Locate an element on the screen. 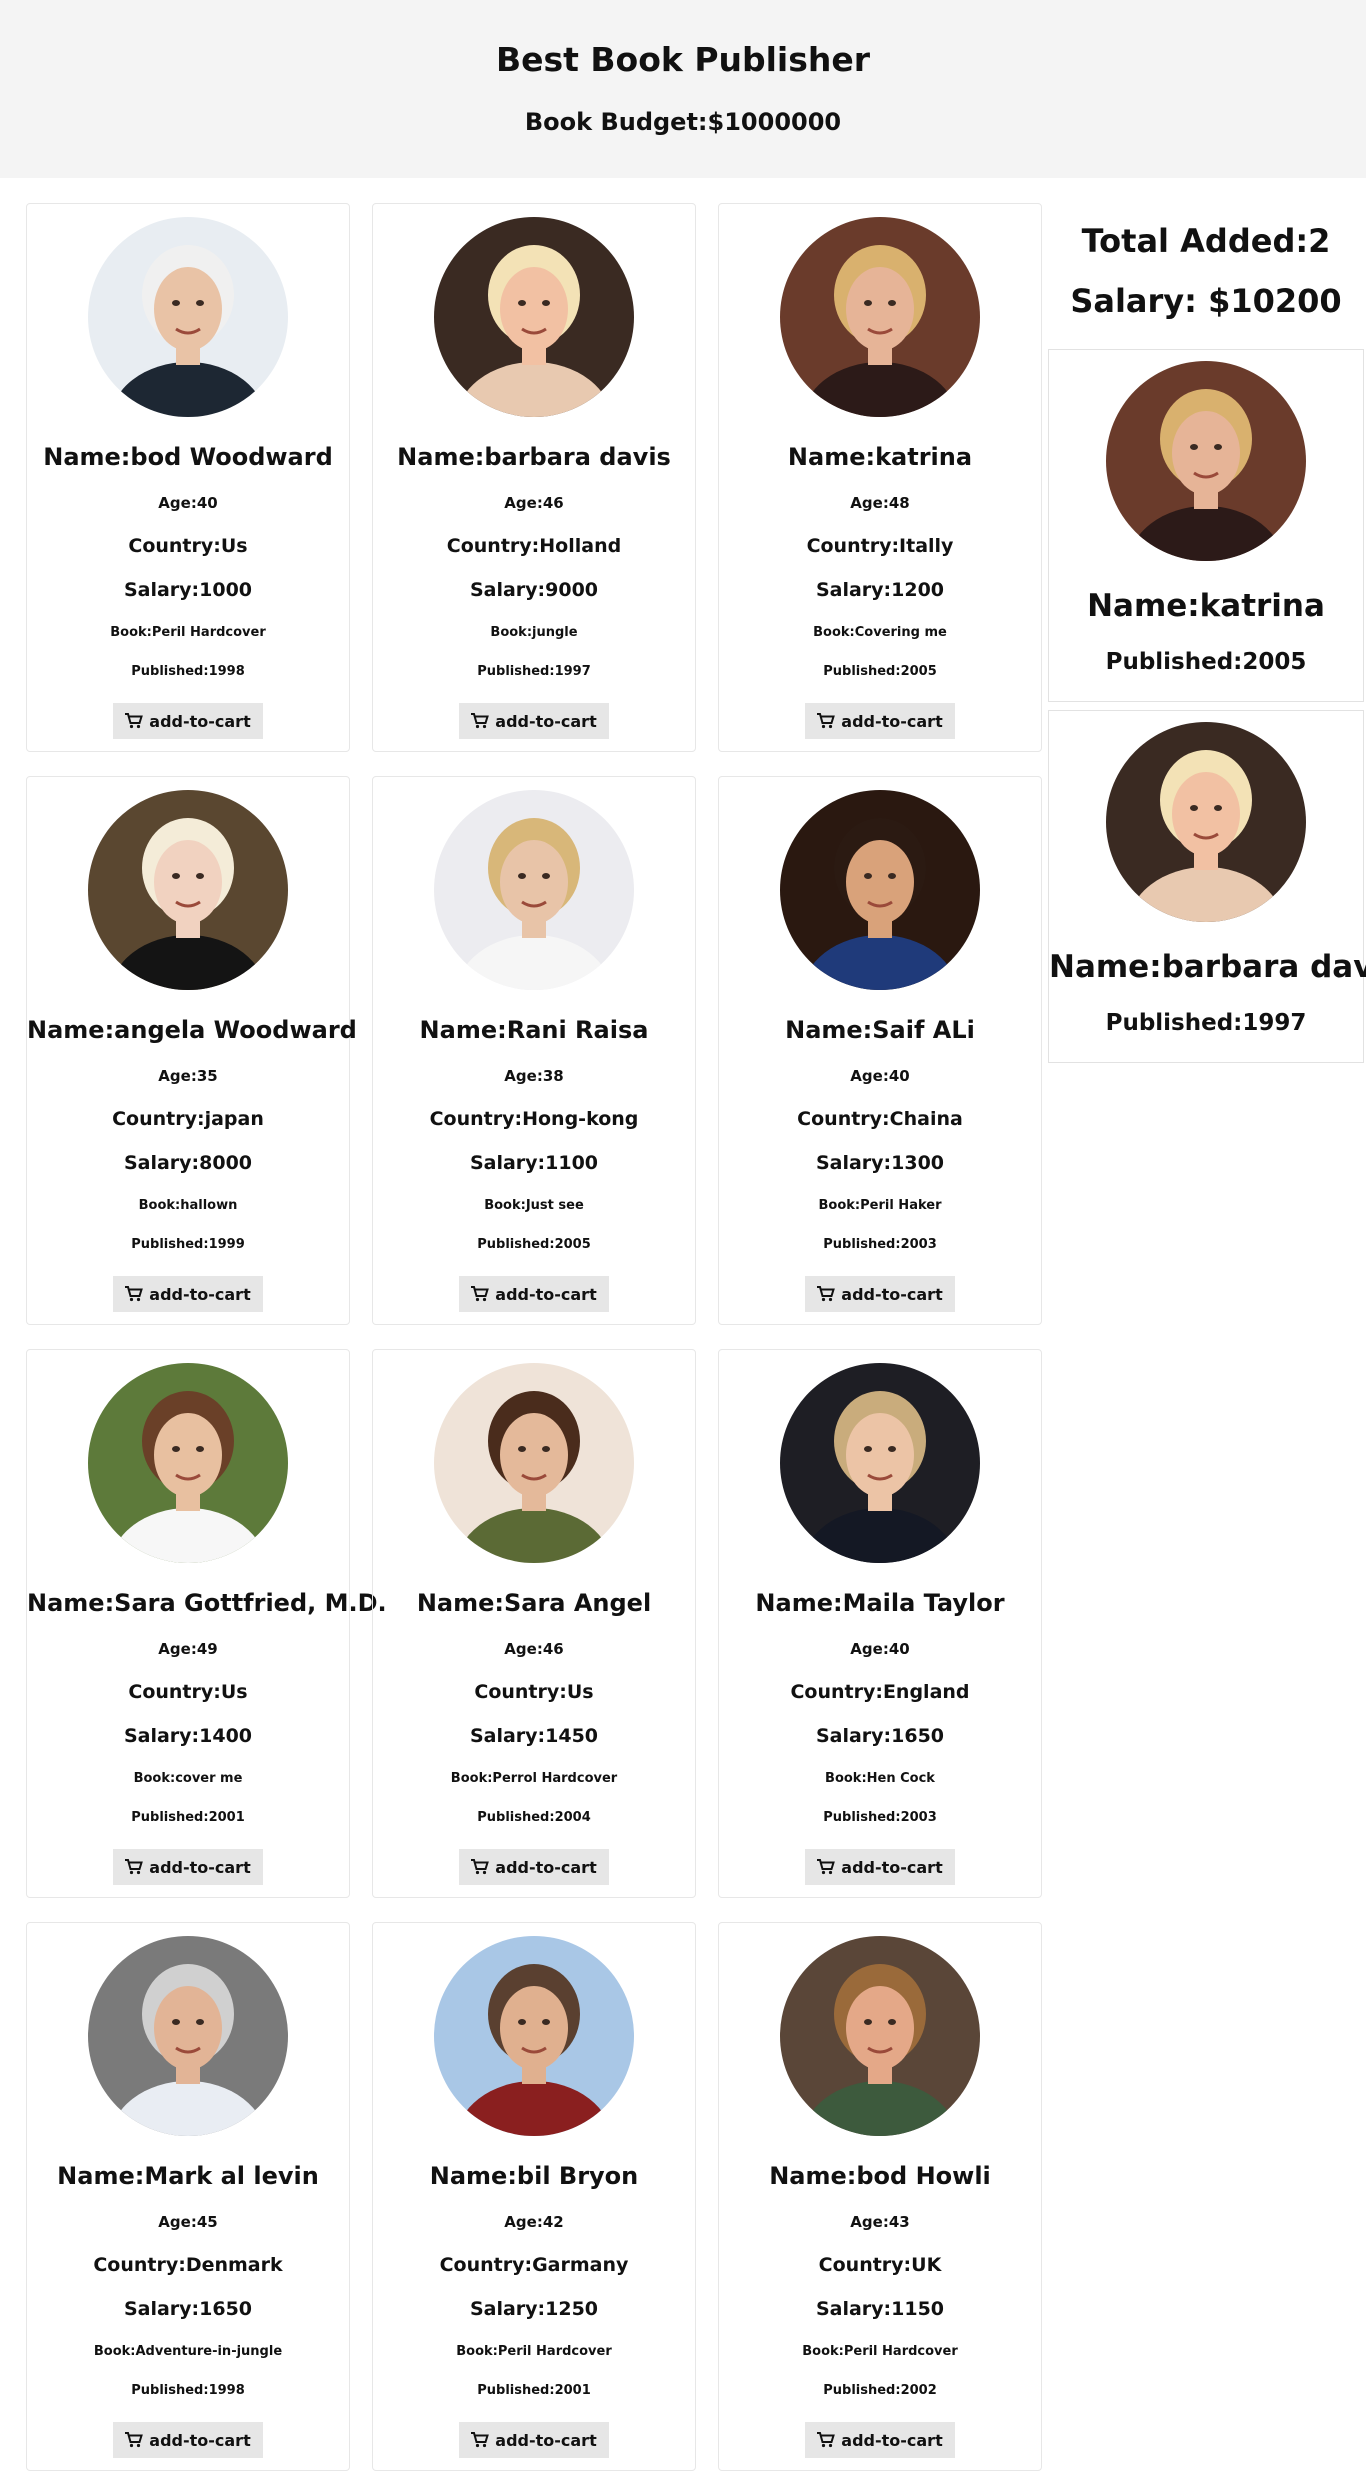 Image resolution: width=1366 pixels, height=2478 pixels. author-age: Age:49 is located at coordinates (188, 1649).